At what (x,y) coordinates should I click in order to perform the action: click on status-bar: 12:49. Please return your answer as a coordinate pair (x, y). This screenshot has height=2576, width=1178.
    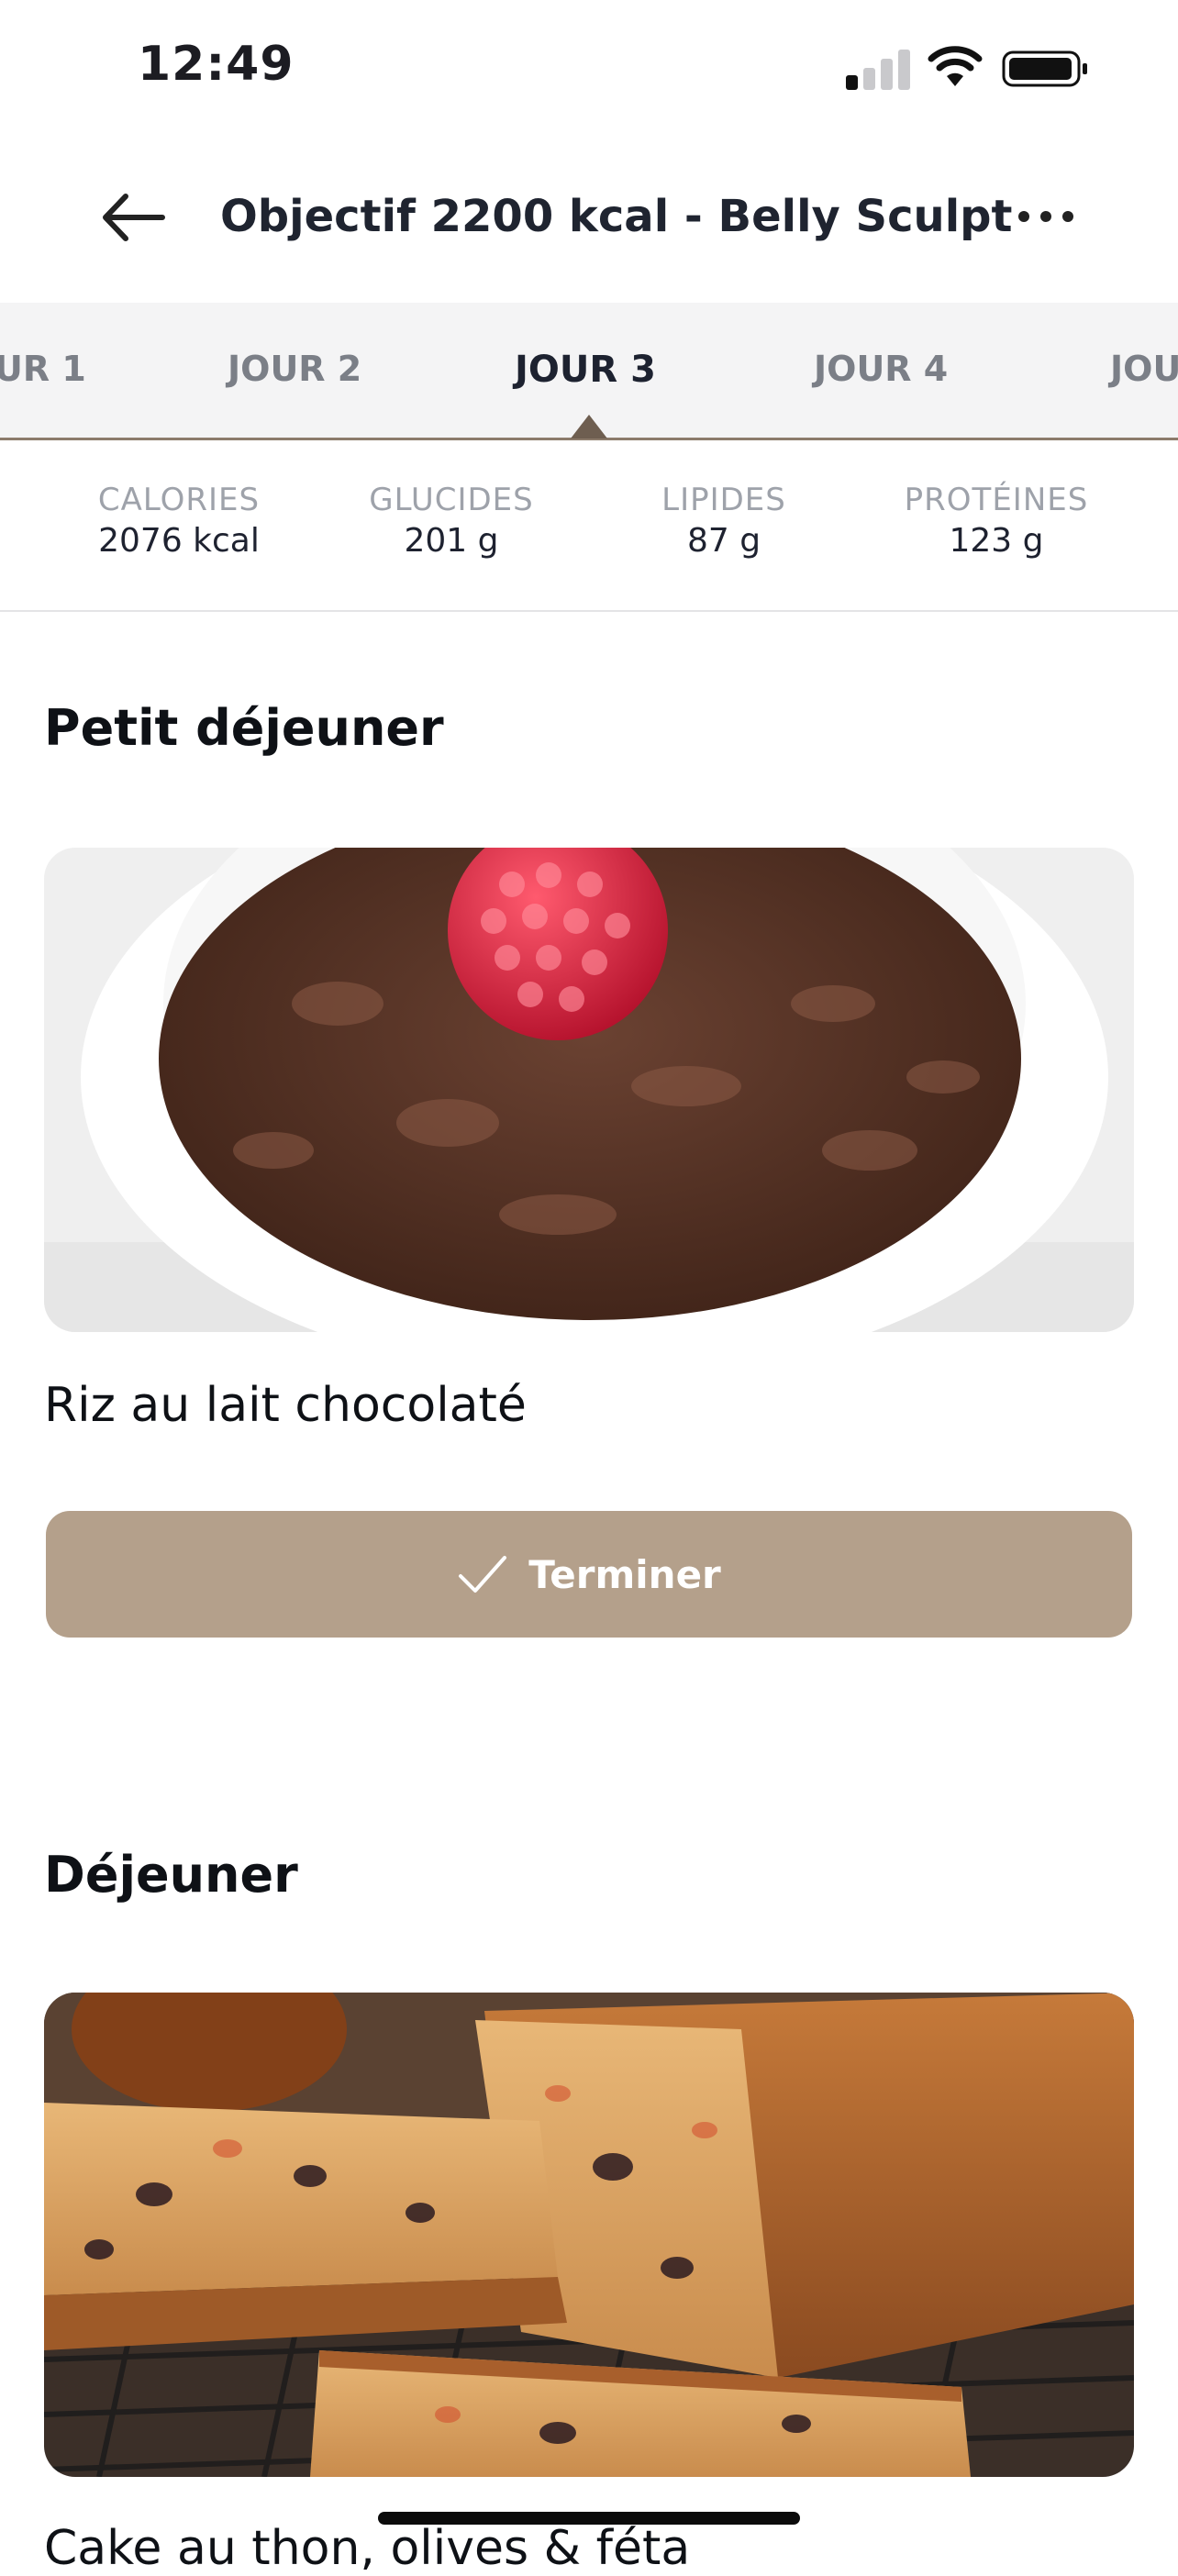
    Looking at the image, I should click on (589, 69).